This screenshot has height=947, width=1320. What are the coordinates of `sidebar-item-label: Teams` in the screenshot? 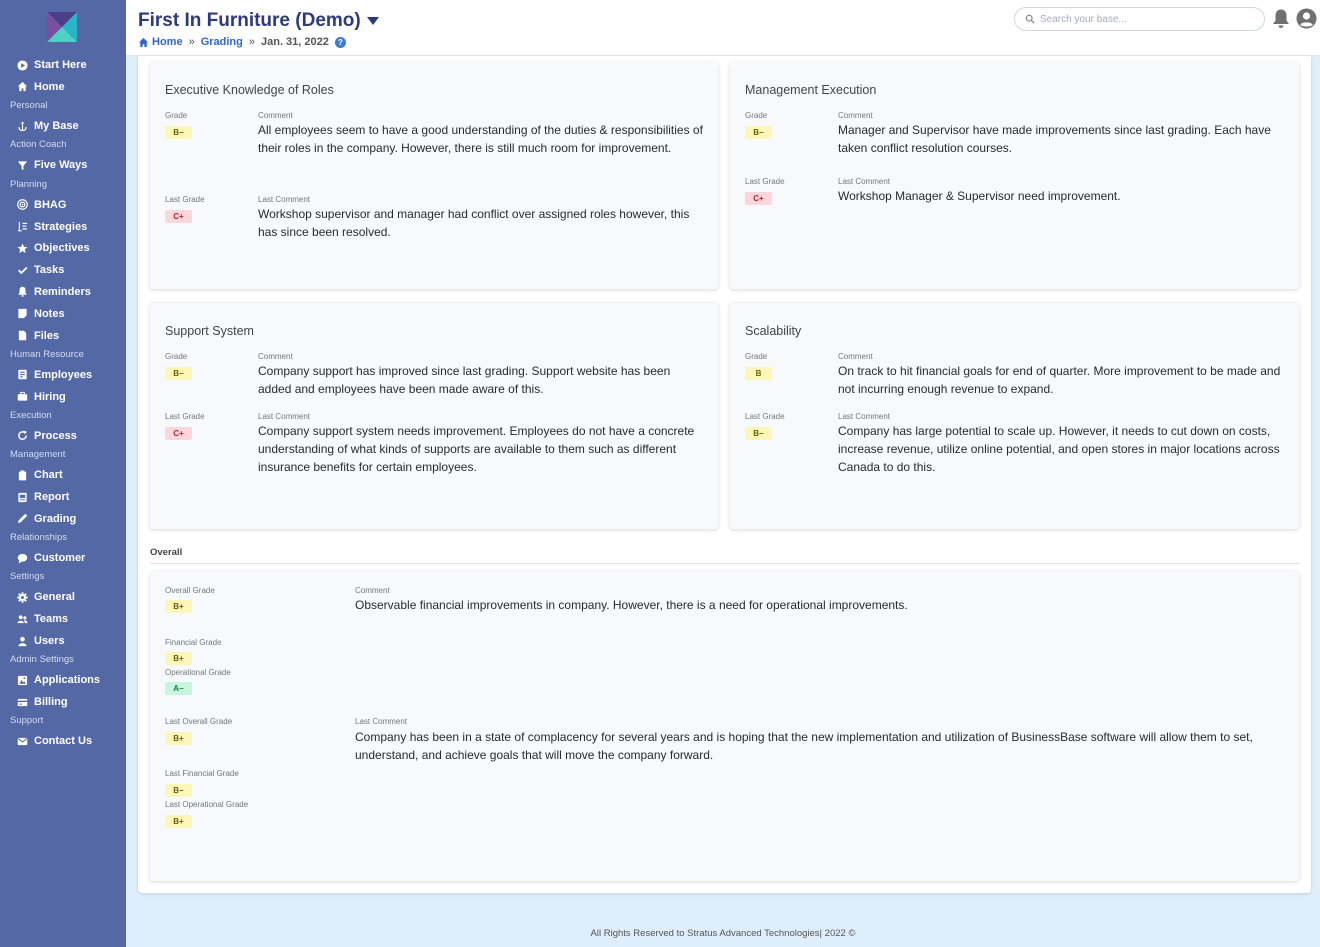 It's located at (51, 619).